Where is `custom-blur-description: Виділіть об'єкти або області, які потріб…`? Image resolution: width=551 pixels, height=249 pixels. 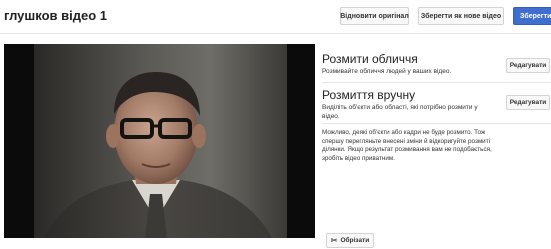
custom-blur-description: Виділіть об'єкти або області, які потріб… is located at coordinates (400, 112).